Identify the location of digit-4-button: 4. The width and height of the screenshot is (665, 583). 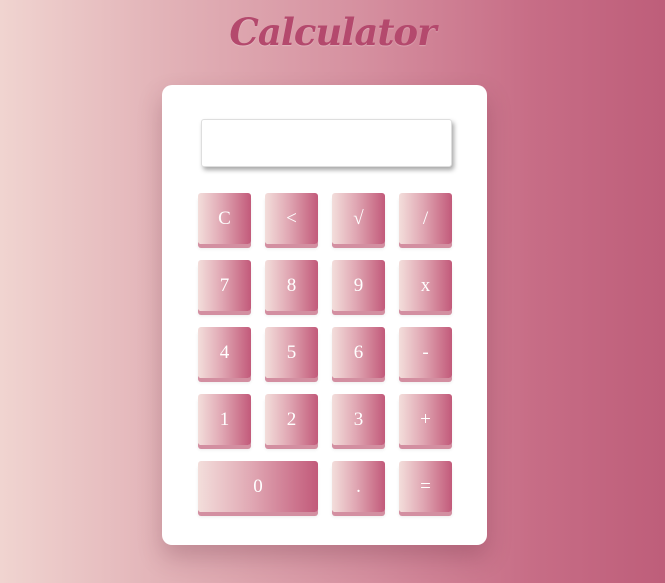
(224, 352).